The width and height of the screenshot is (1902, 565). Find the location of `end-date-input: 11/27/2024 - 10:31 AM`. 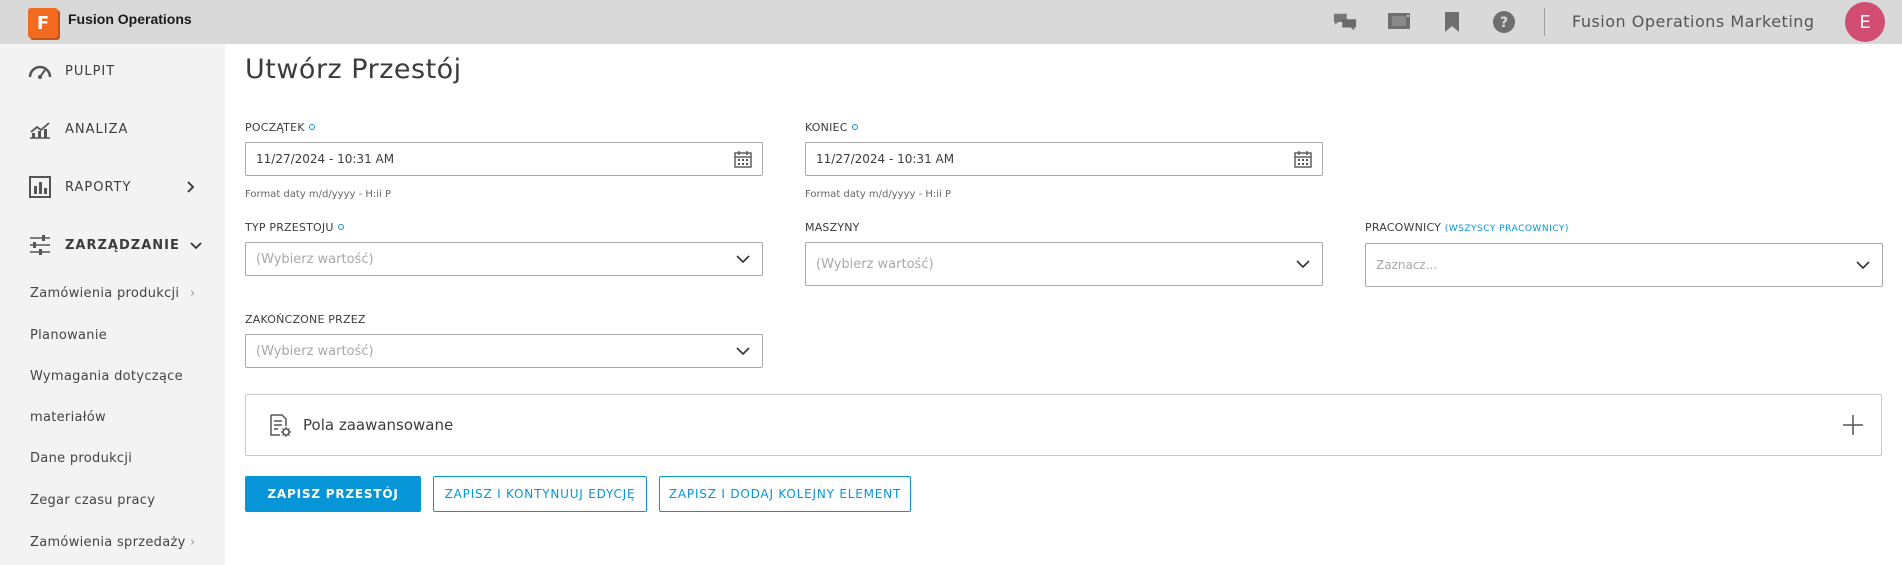

end-date-input: 11/27/2024 - 10:31 AM is located at coordinates (1064, 159).